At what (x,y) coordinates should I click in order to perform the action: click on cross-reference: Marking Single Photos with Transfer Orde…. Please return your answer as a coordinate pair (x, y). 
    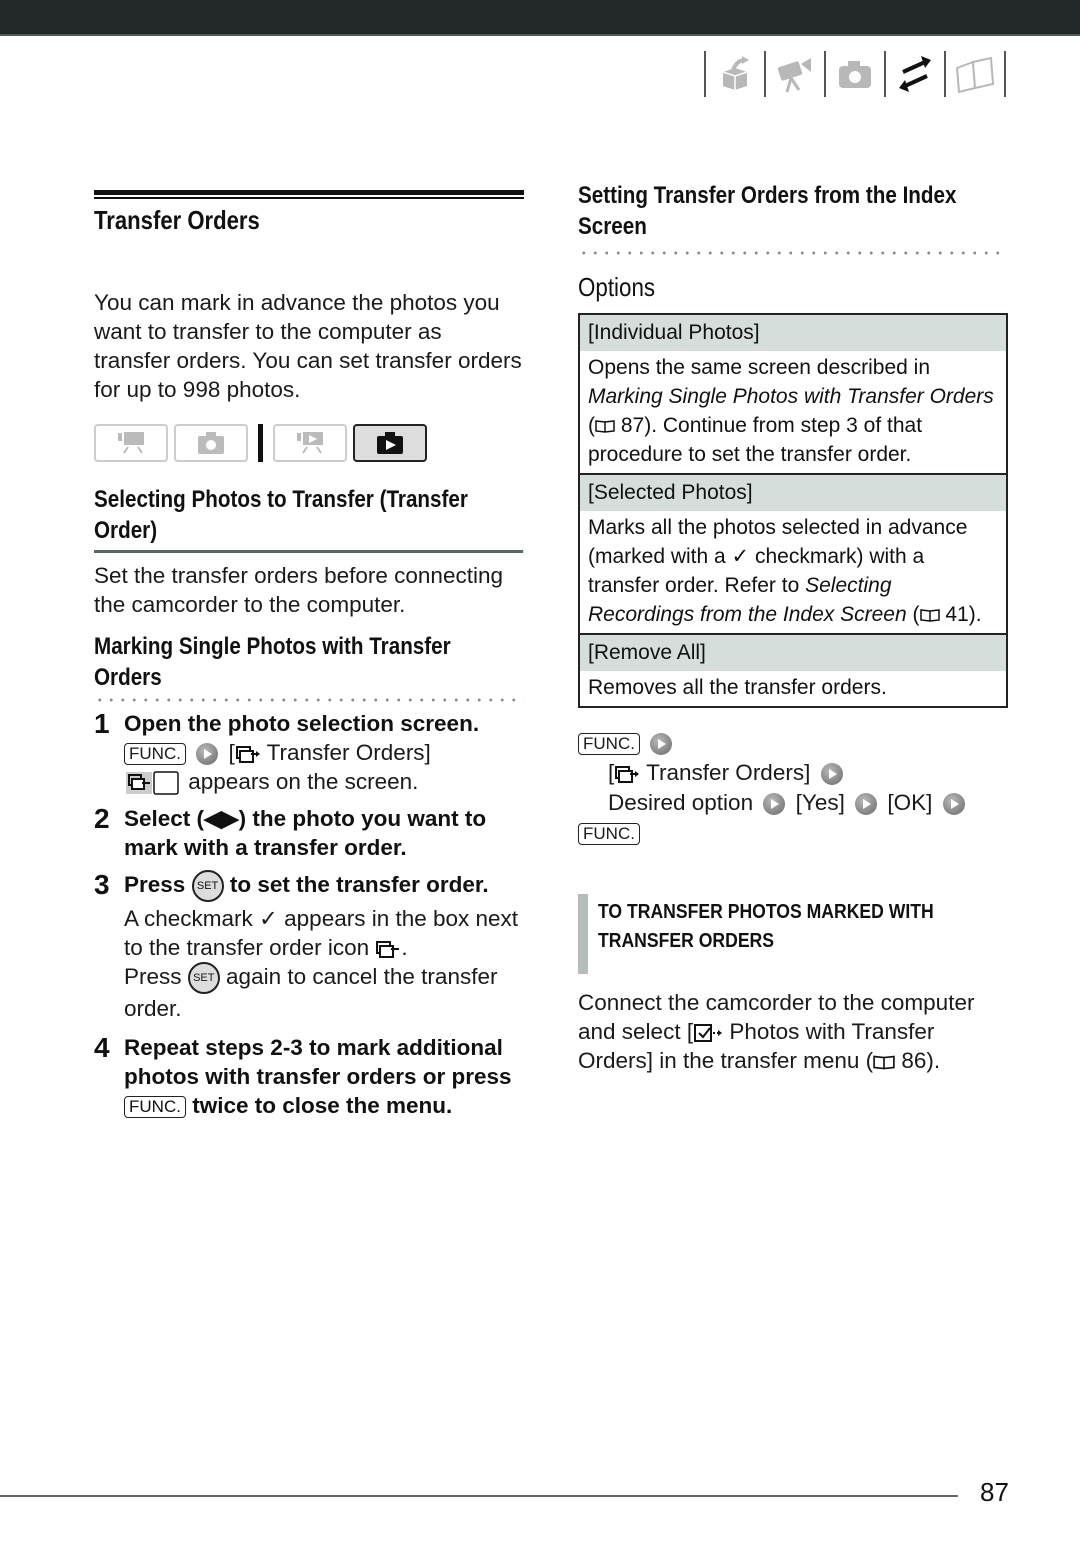
    Looking at the image, I should click on (791, 396).